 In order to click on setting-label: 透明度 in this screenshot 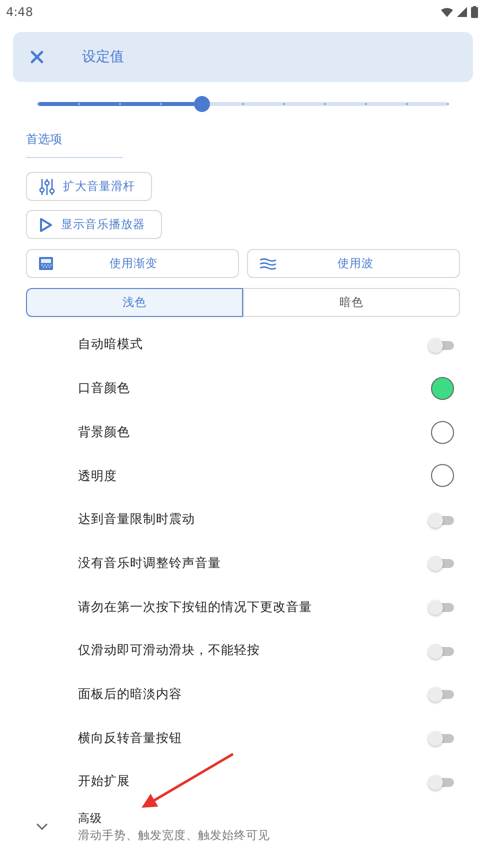, I will do `click(98, 475)`.